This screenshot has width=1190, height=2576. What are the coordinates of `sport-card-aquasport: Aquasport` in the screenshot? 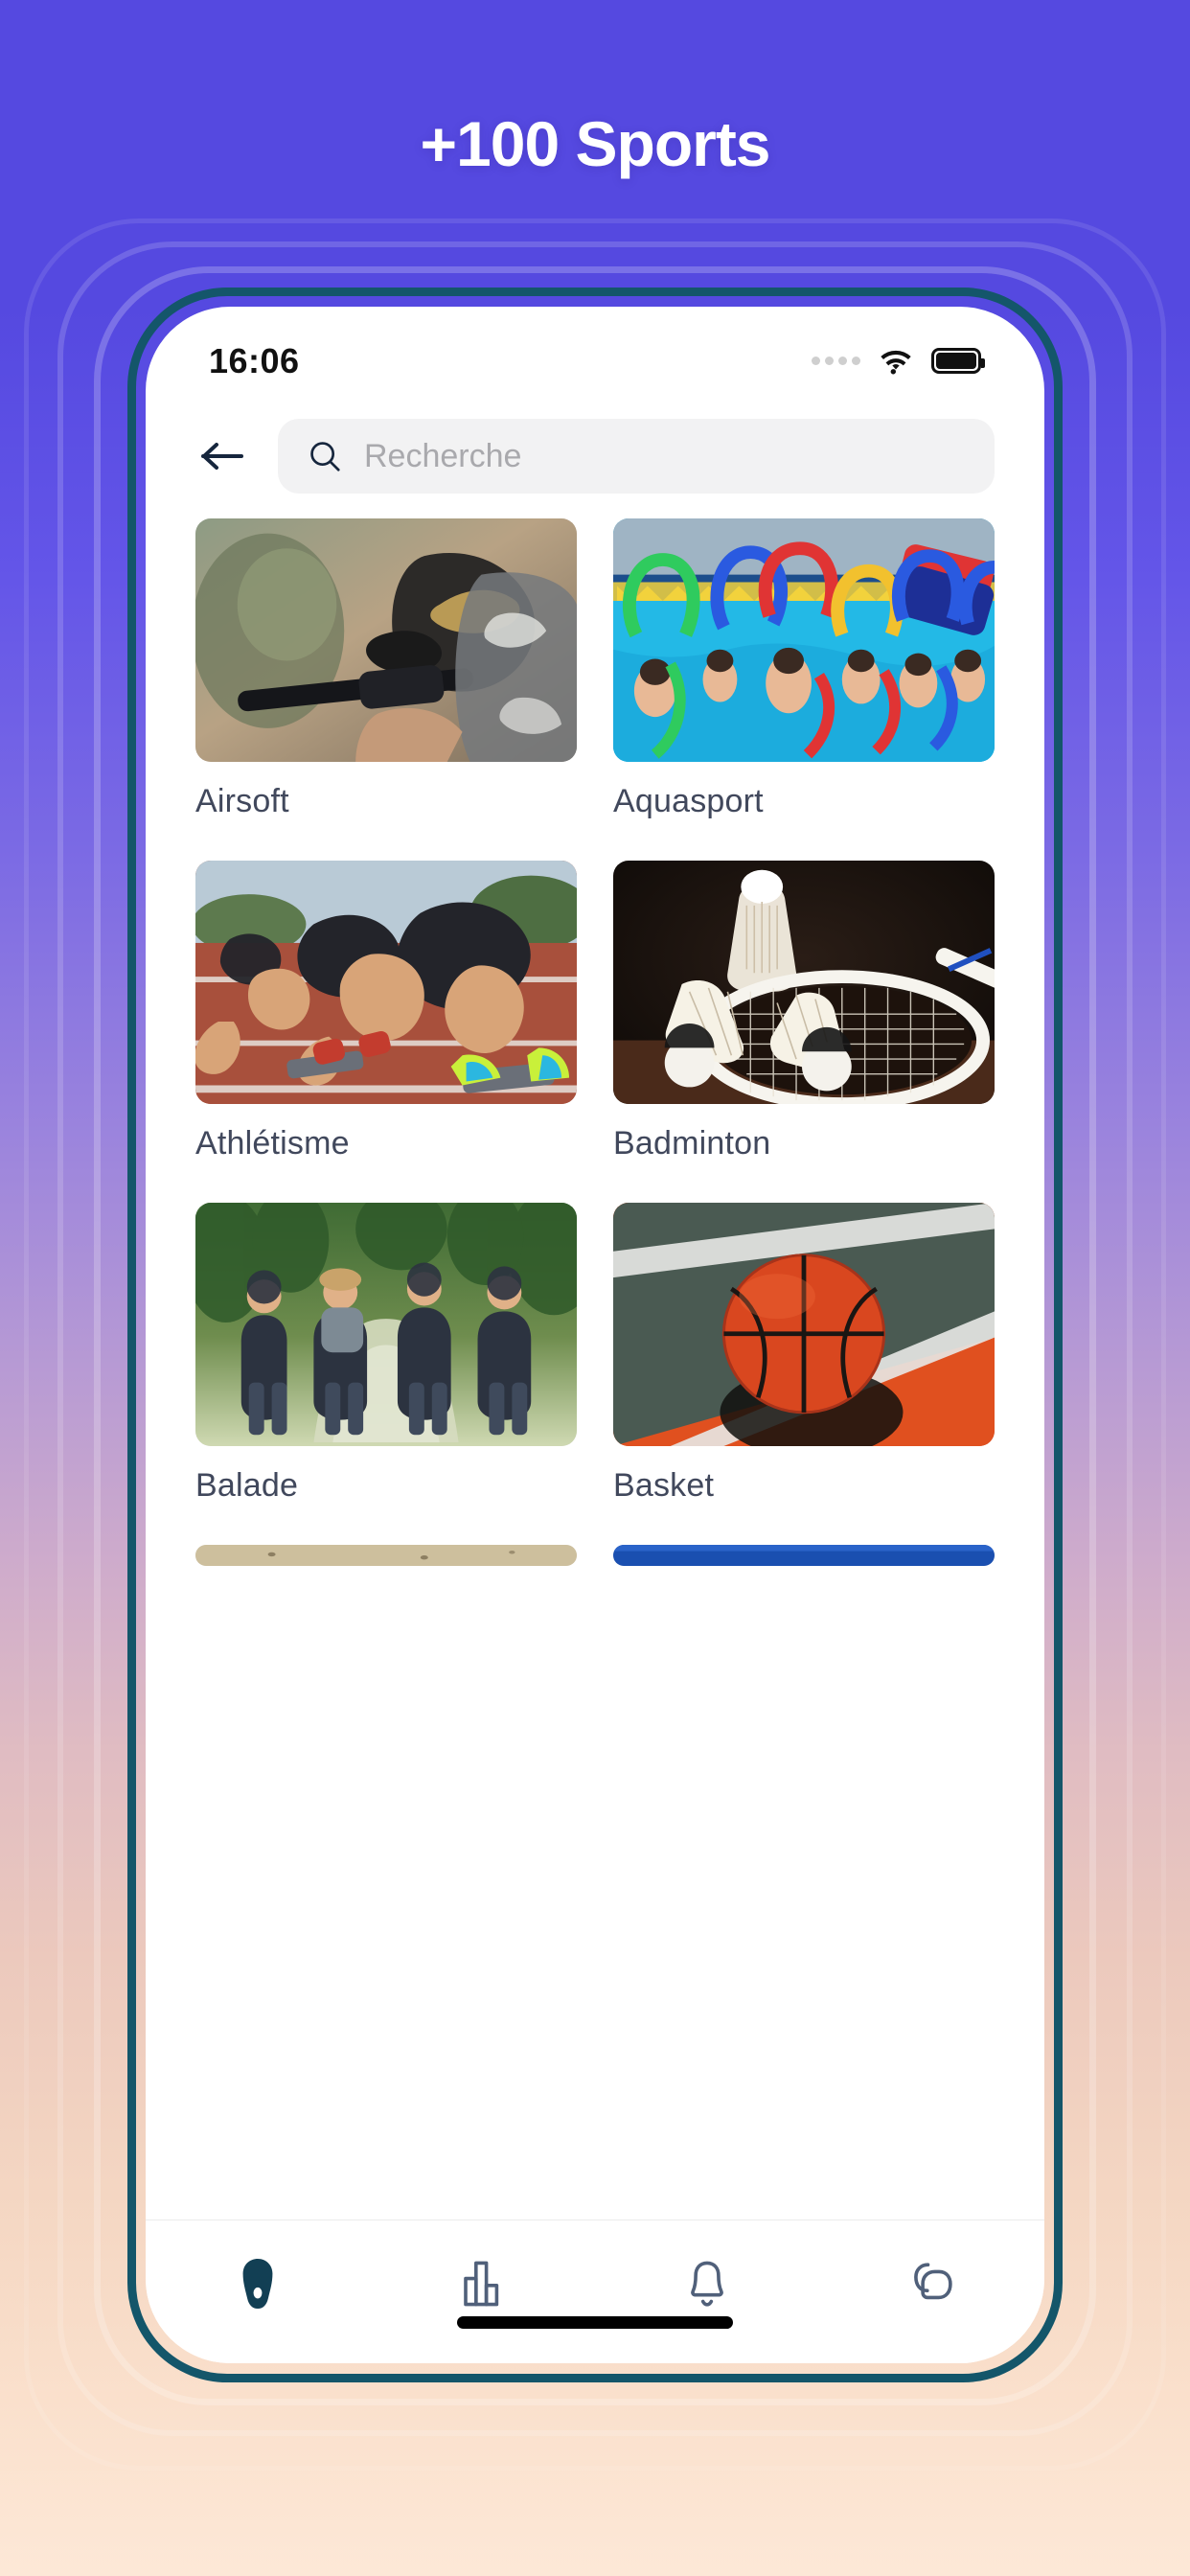 It's located at (804, 669).